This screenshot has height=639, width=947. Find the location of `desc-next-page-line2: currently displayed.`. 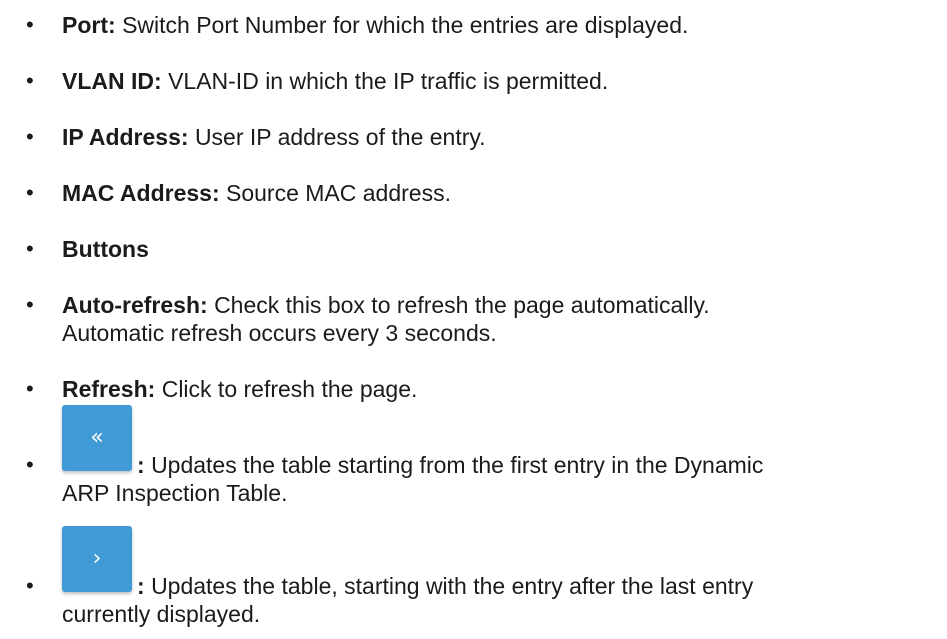

desc-next-page-line2: currently displayed. is located at coordinates (161, 614).